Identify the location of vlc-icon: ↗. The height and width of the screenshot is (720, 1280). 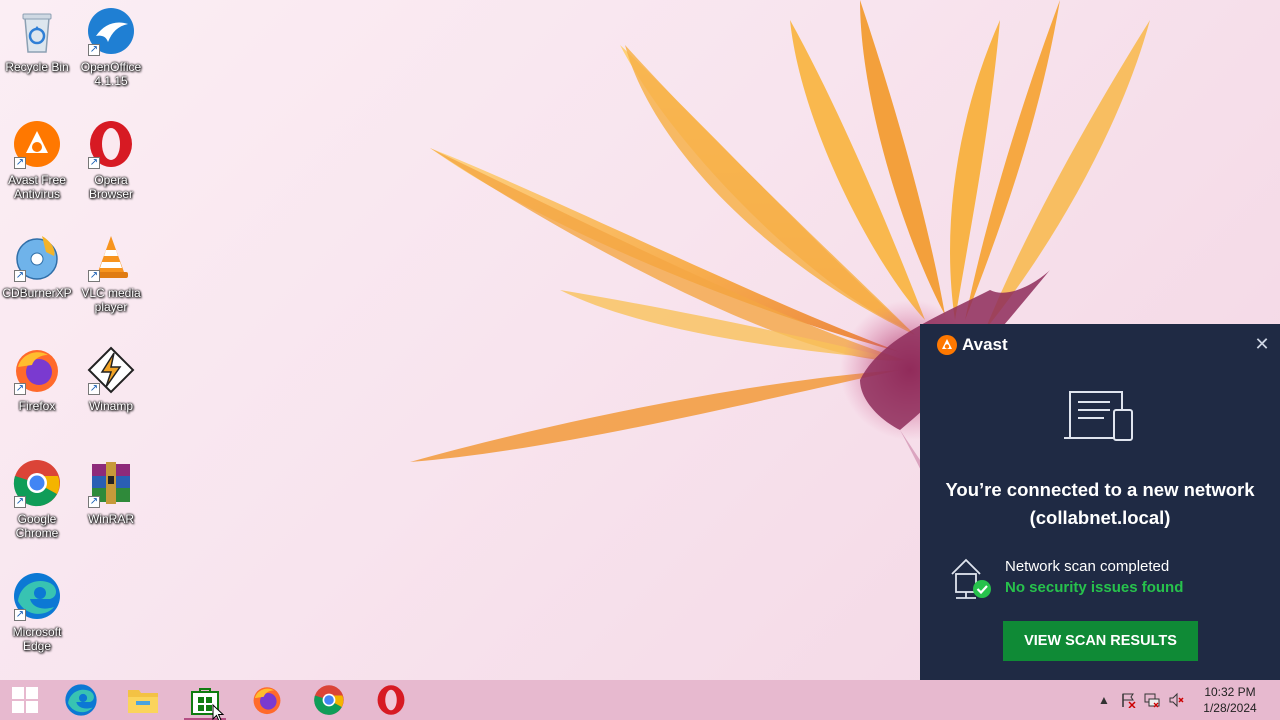
(111, 257).